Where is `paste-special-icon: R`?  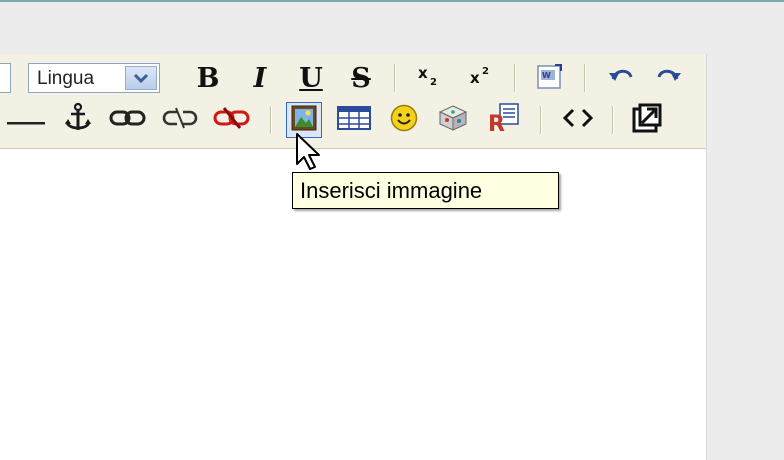 paste-special-icon: R is located at coordinates (504, 120).